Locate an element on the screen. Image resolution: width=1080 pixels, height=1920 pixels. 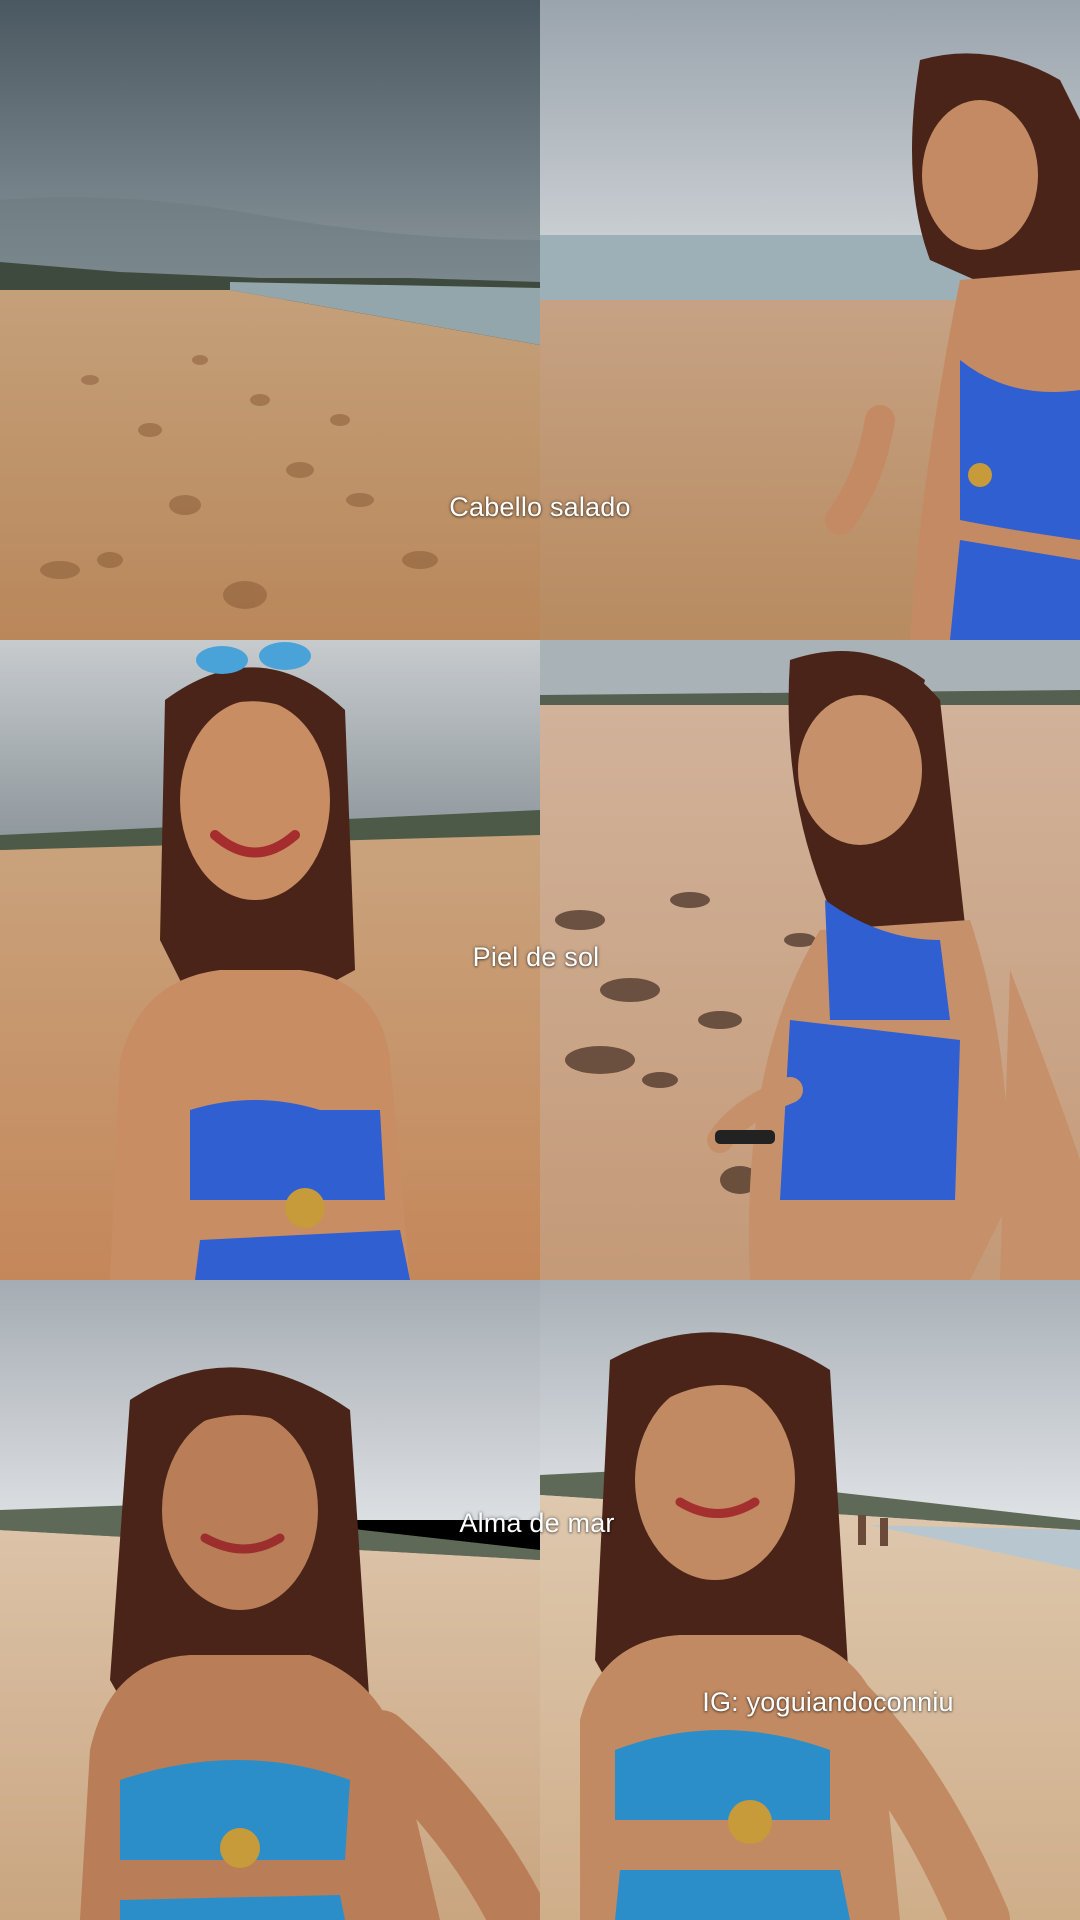
caption-instagram-handle: IG: yoguiandoconniu is located at coordinates (828, 1702).